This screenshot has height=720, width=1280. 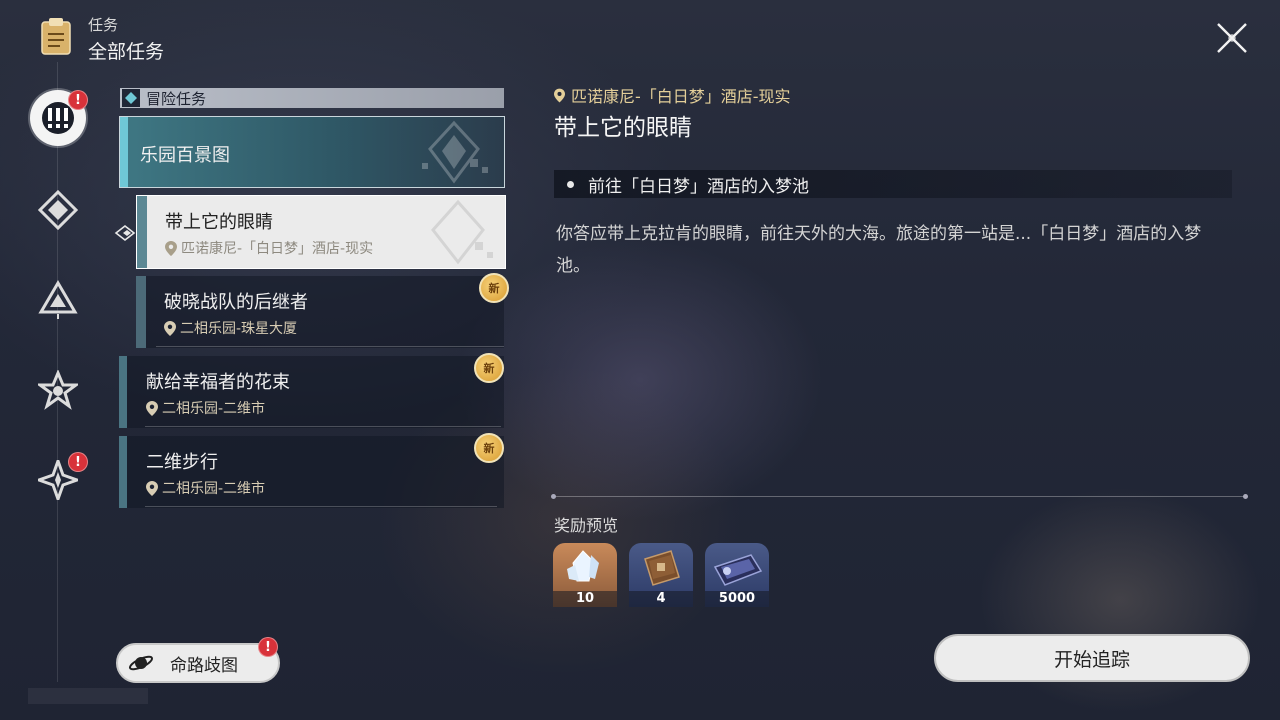 What do you see at coordinates (239, 329) in the screenshot?
I see `quest-location-text: 二相乐园-珠星大厦` at bounding box center [239, 329].